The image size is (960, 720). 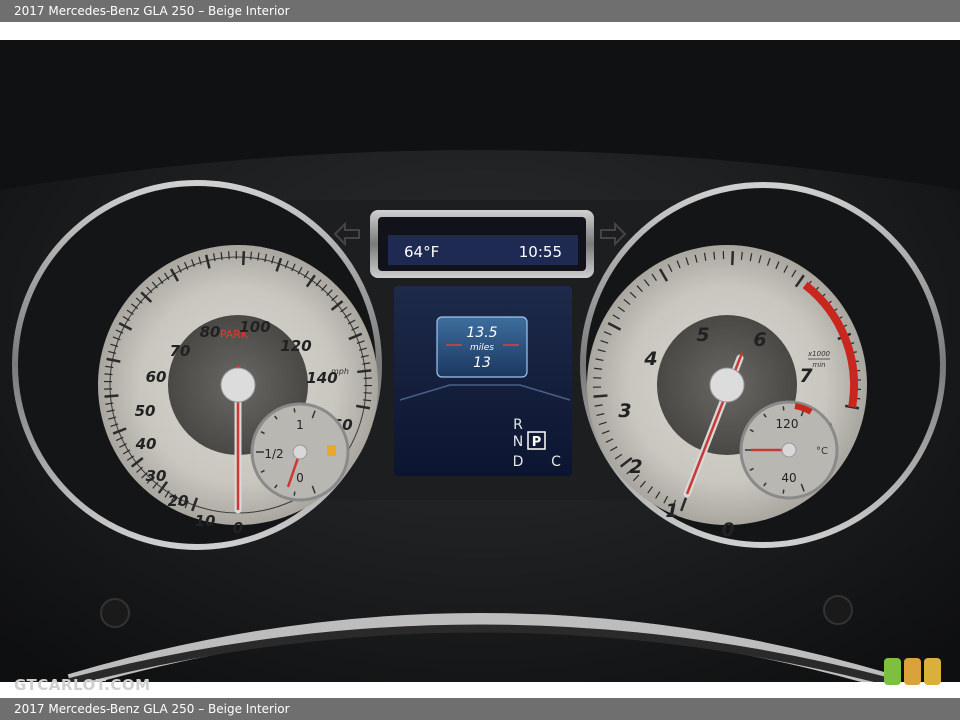 What do you see at coordinates (556, 462) in the screenshot?
I see `drive-mode: C` at bounding box center [556, 462].